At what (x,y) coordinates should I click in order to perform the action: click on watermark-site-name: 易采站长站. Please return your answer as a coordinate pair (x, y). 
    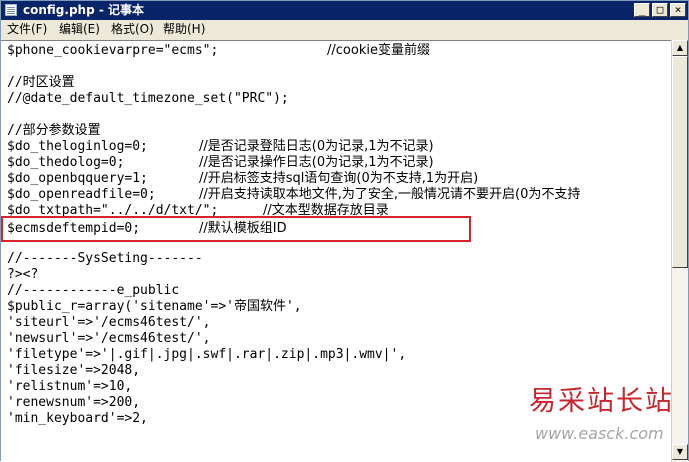
    Looking at the image, I should click on (601, 401).